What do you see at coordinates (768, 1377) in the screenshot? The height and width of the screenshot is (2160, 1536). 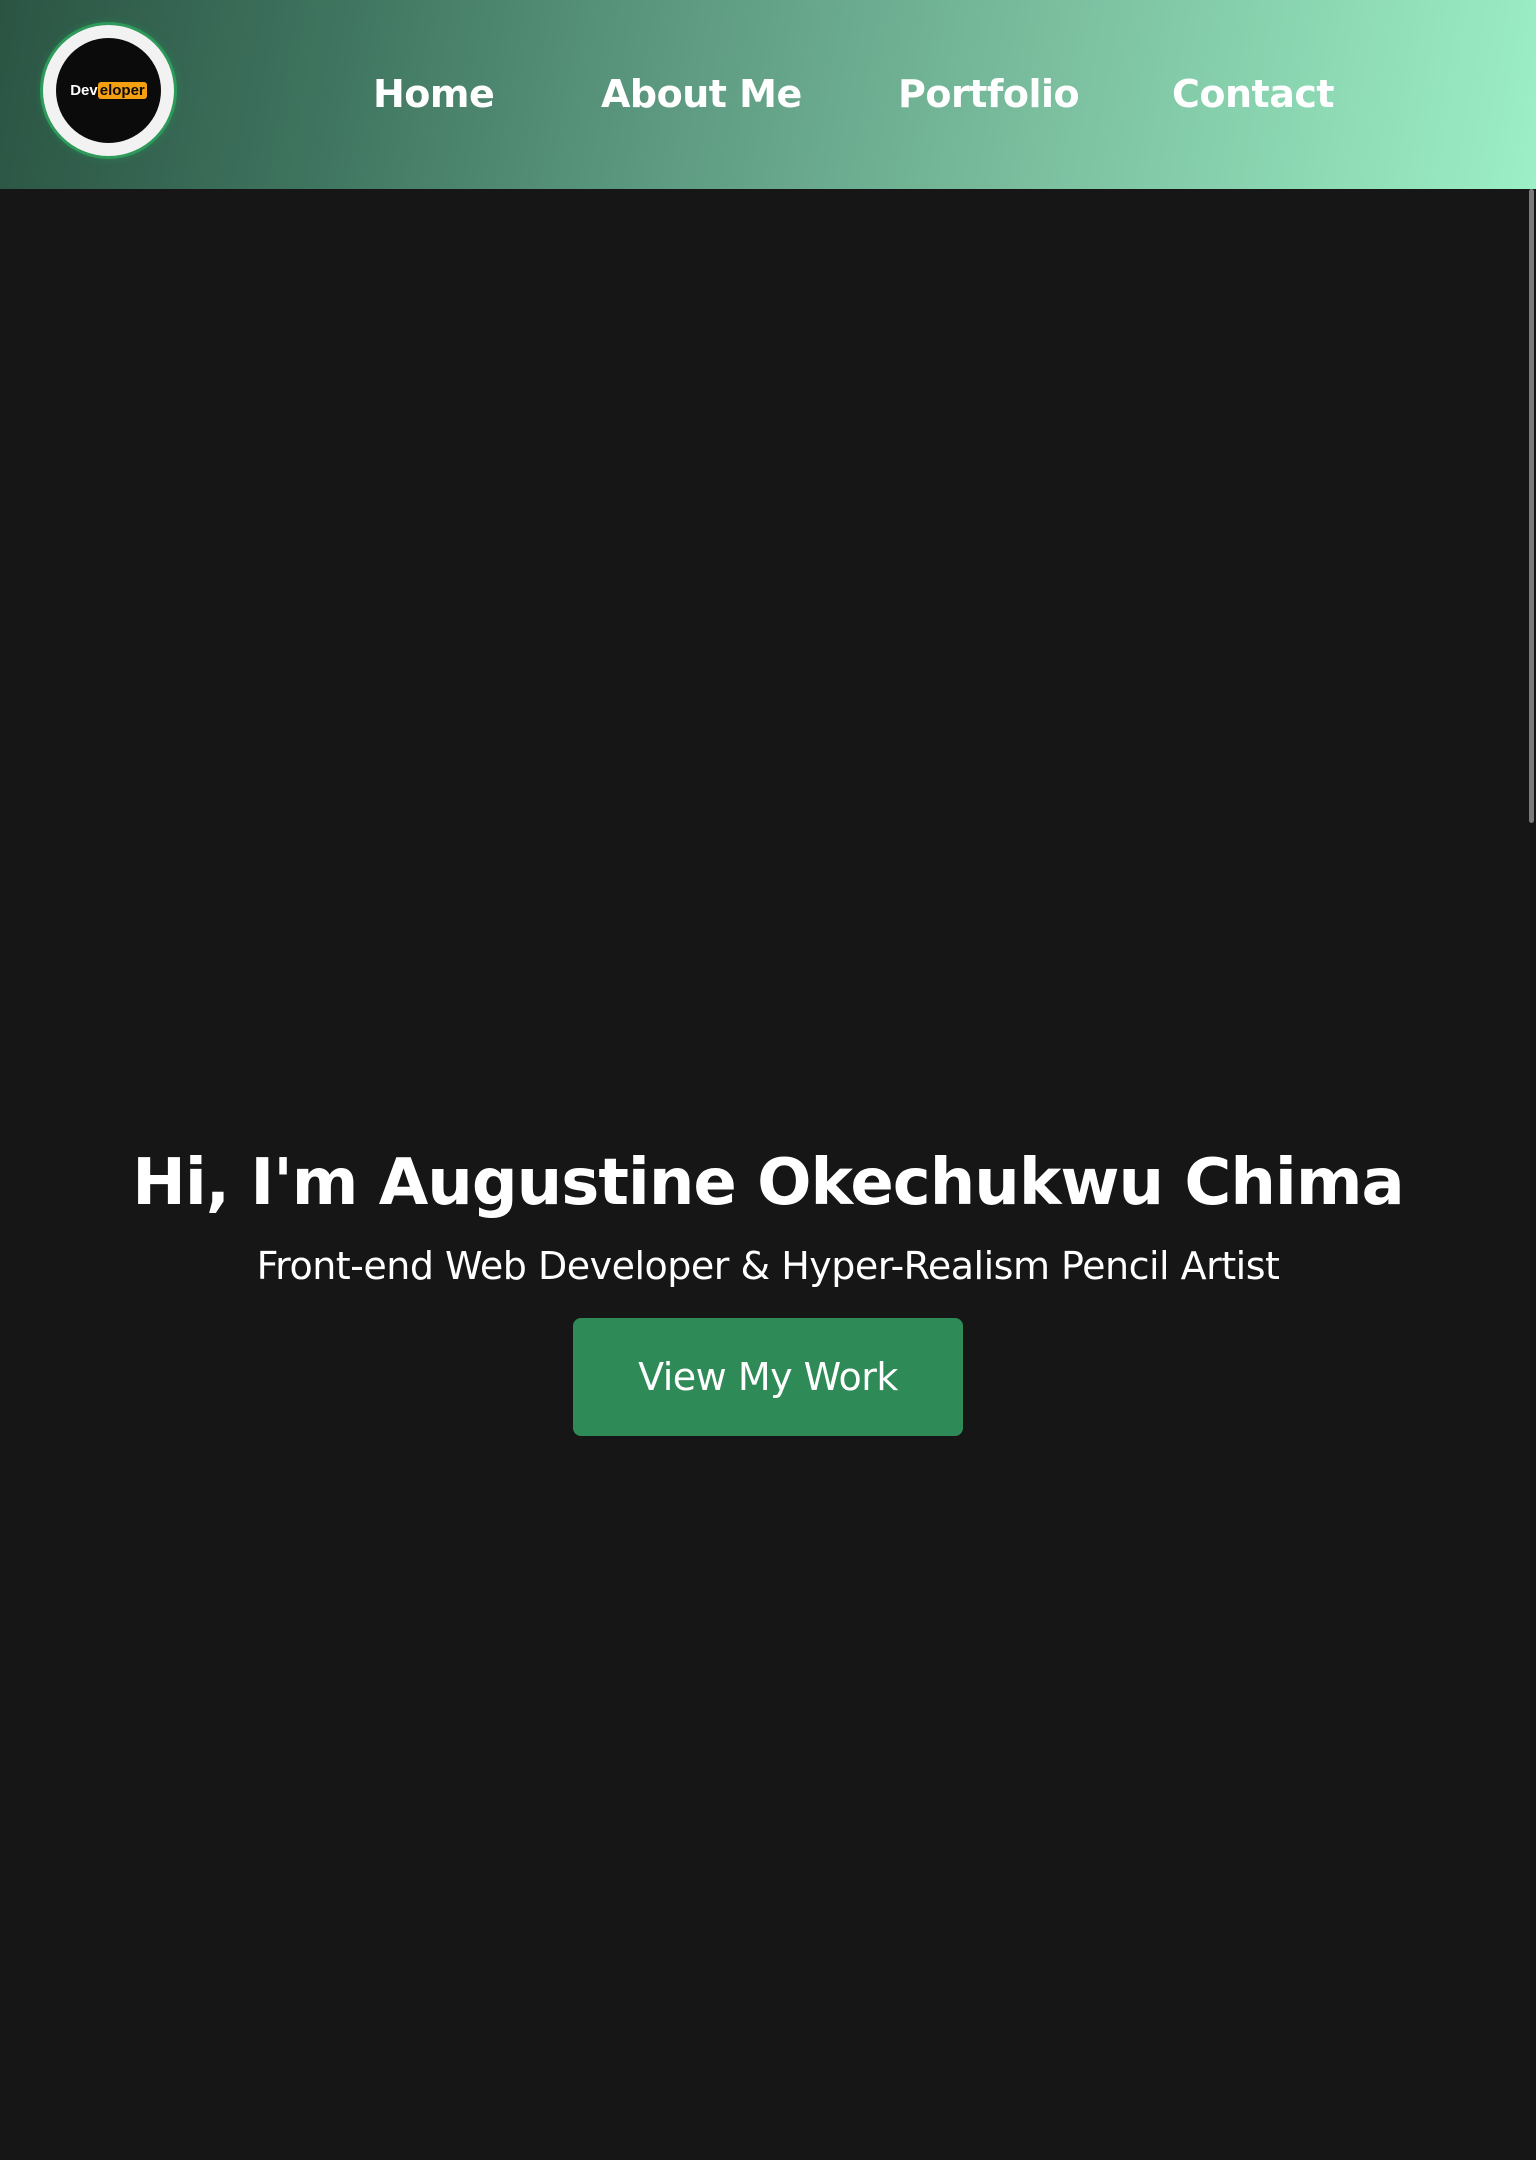 I see `view-my-work-button: View My Work` at bounding box center [768, 1377].